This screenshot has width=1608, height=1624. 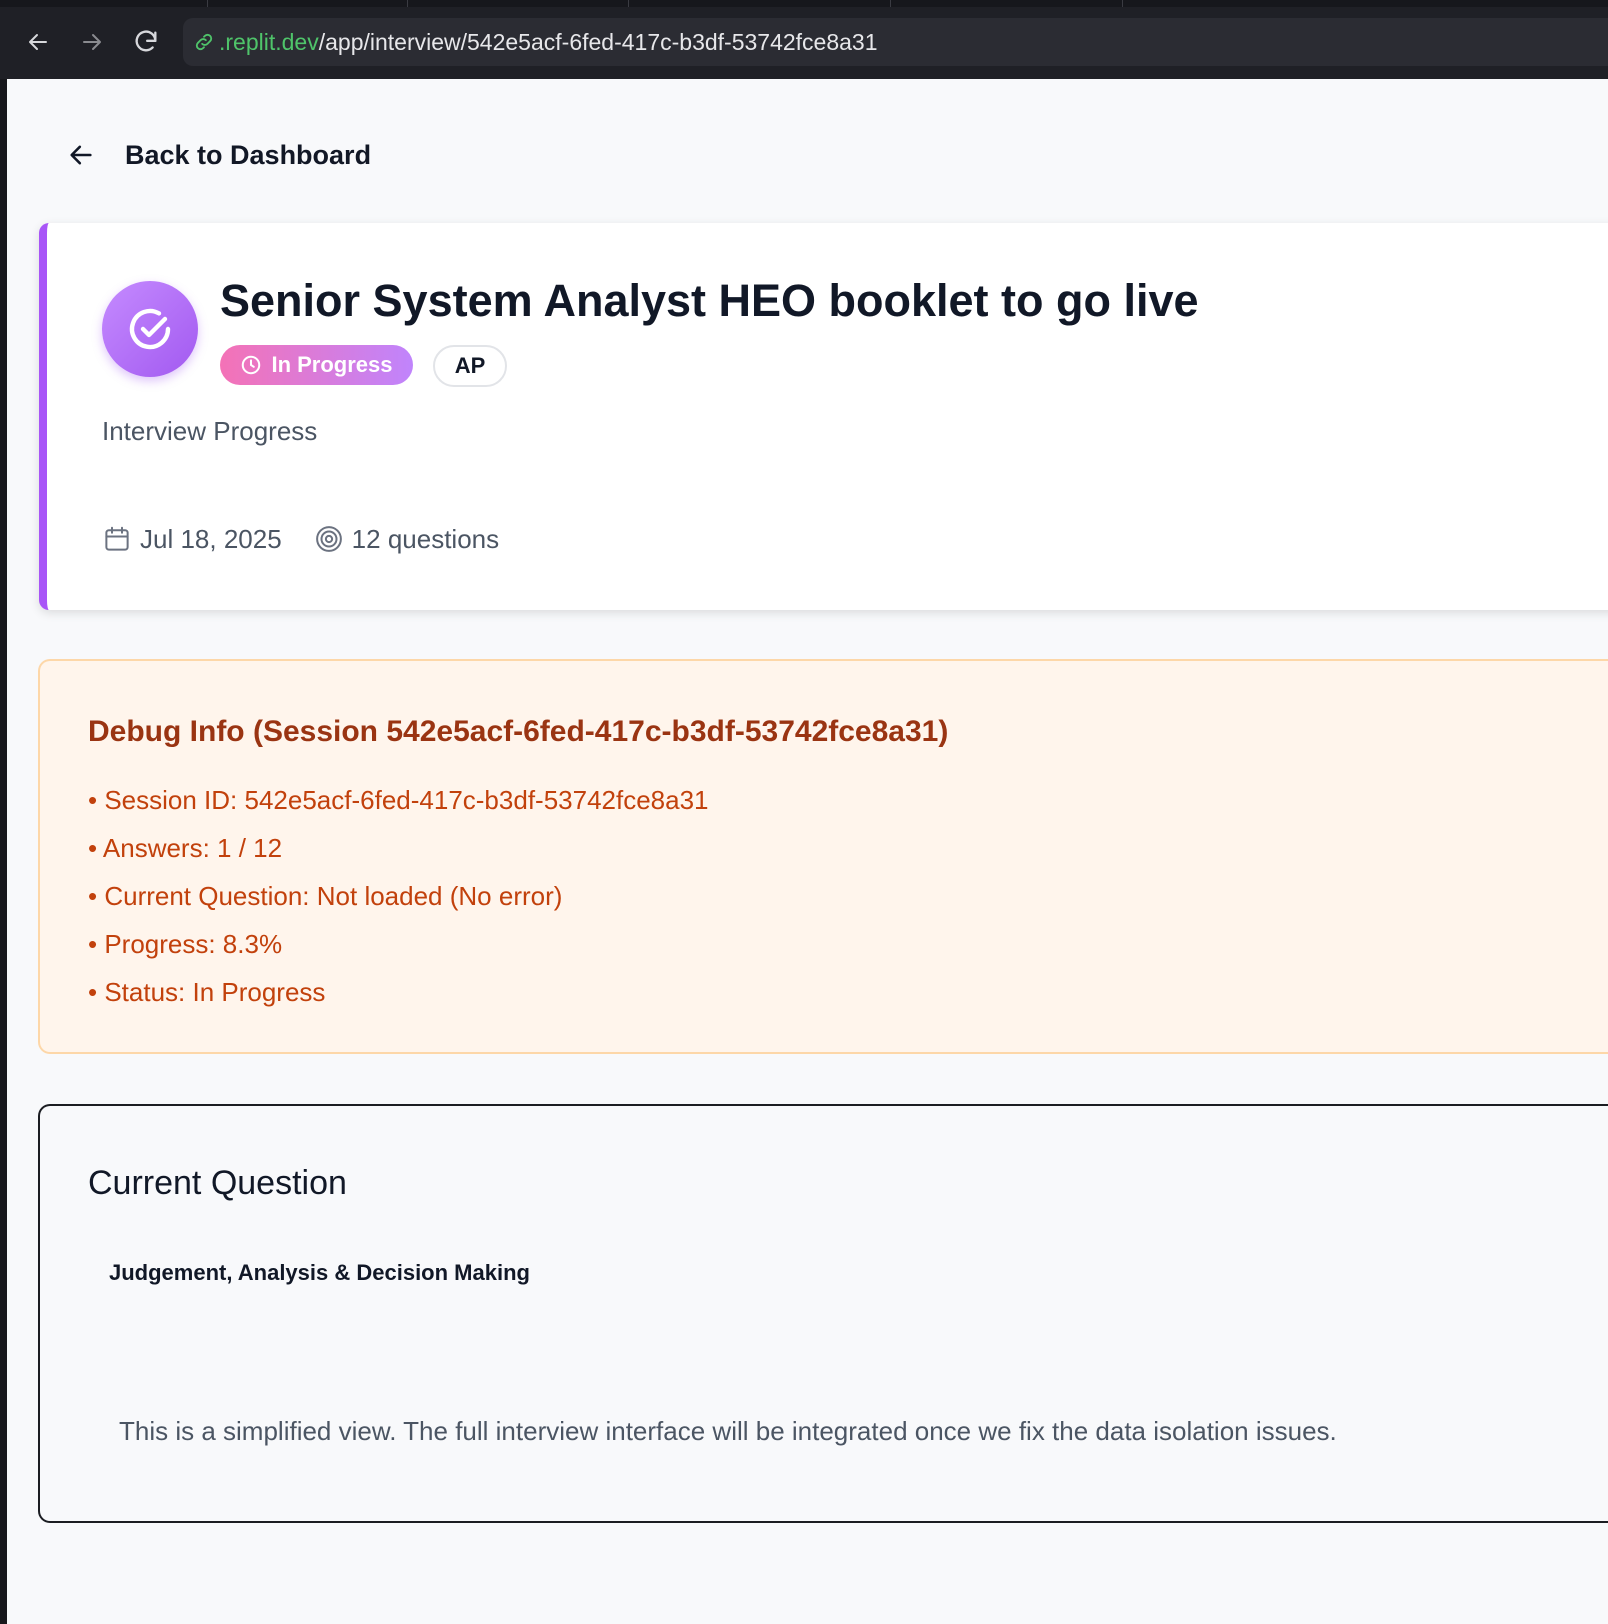 What do you see at coordinates (185, 944) in the screenshot?
I see `debug-item-progress: • Progress: 8.3%` at bounding box center [185, 944].